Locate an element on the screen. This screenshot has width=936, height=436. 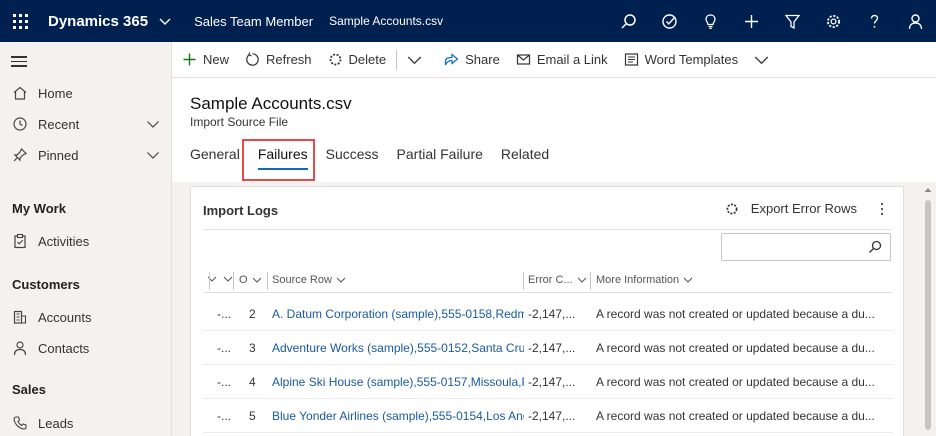
filter-icon is located at coordinates (792, 21).